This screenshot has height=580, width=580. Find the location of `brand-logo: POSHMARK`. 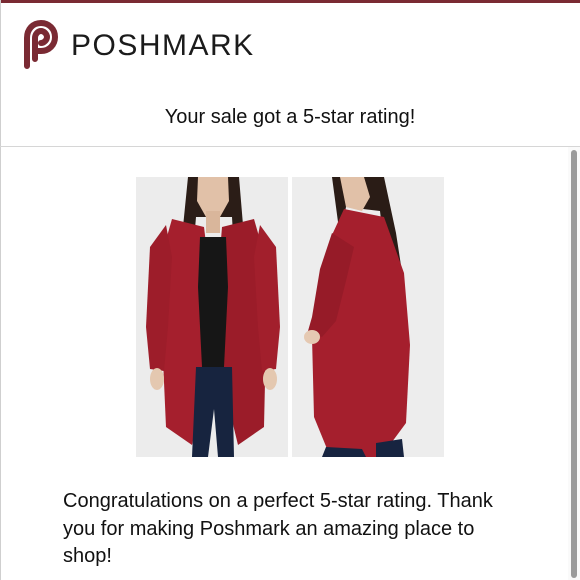

brand-logo: POSHMARK is located at coordinates (136, 44).